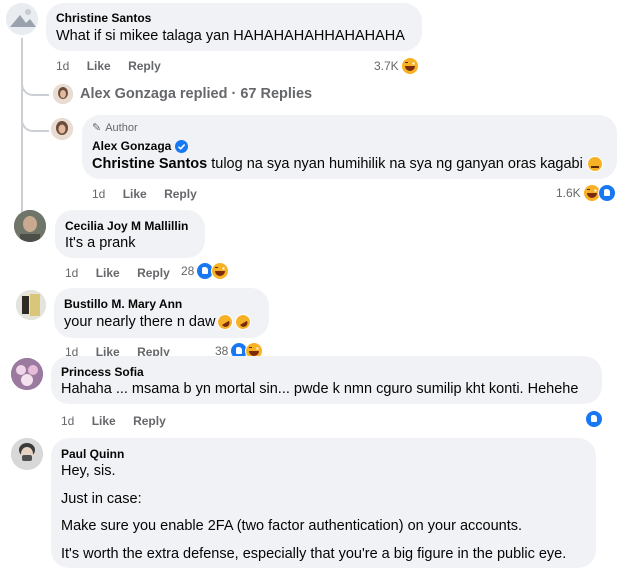 The width and height of the screenshot is (633, 572). Describe the element at coordinates (159, 322) in the screenshot. I see `comment-text: your nearly there n daw` at that location.